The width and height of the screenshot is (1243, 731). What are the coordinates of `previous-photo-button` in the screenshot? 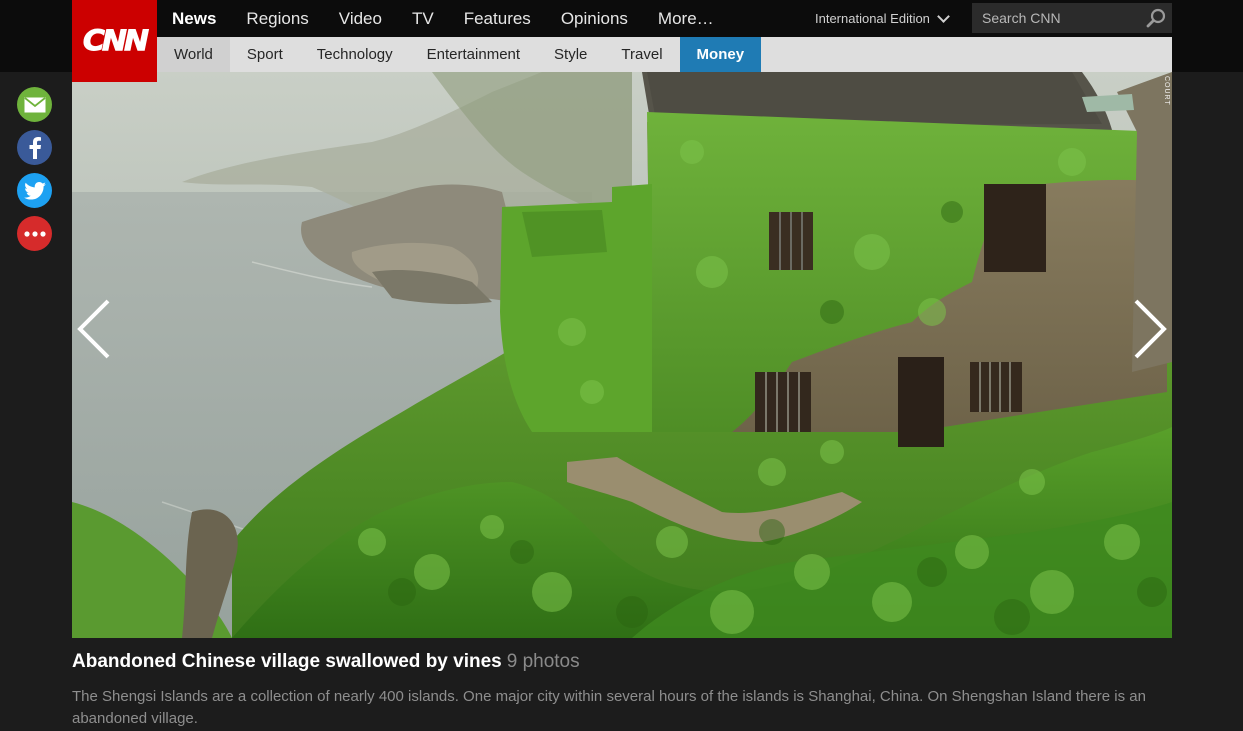 It's located at (94, 329).